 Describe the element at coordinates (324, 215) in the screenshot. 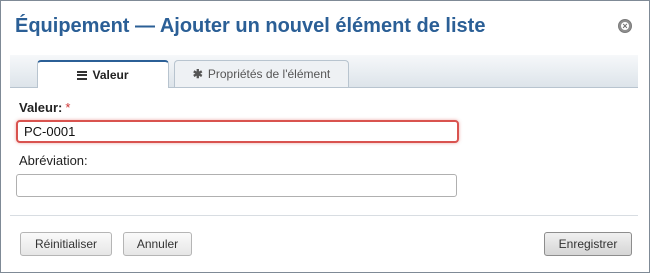

I see `footer-divider` at that location.